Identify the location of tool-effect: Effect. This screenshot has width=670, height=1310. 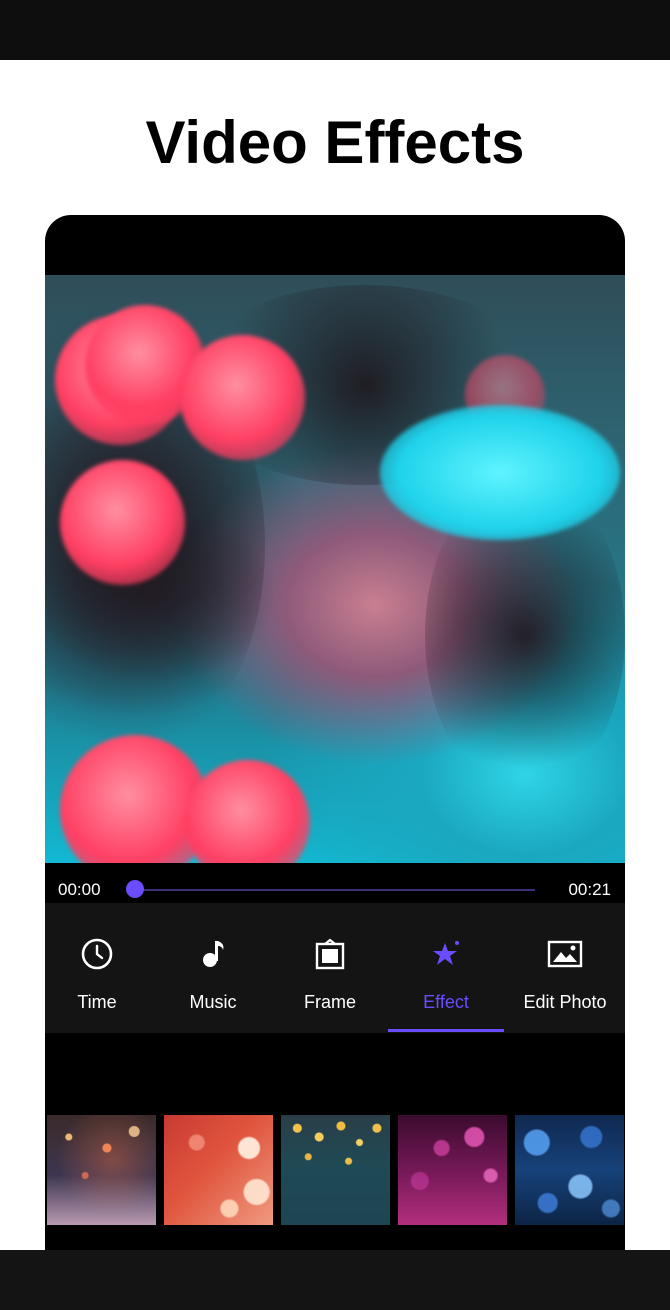
(446, 968).